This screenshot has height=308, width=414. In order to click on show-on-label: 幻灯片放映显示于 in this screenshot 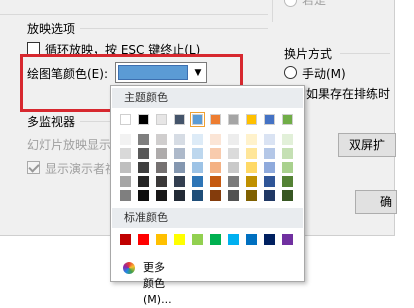, I will do `click(75, 145)`.